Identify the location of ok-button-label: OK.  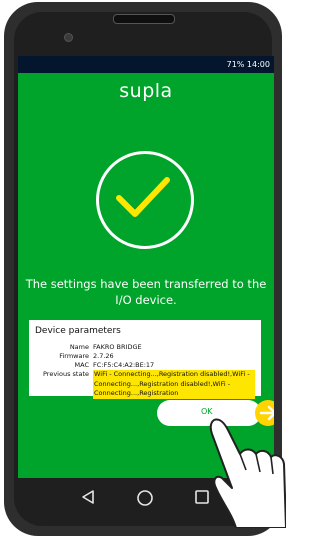
(207, 411).